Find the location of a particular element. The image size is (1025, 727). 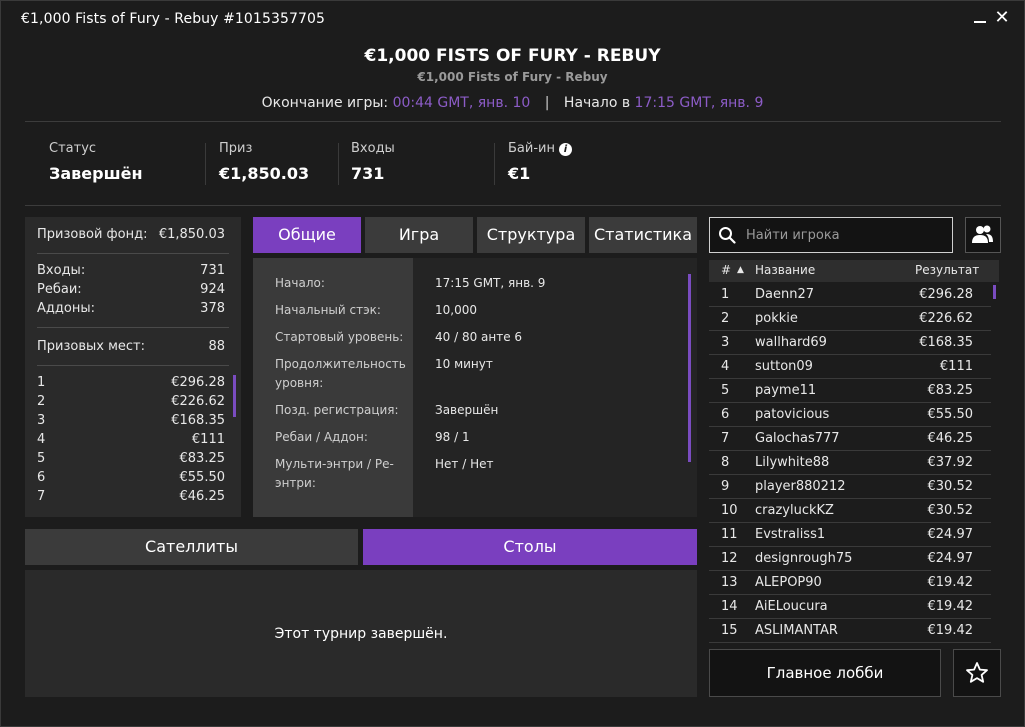

payout-amount: €226.62 is located at coordinates (198, 401).